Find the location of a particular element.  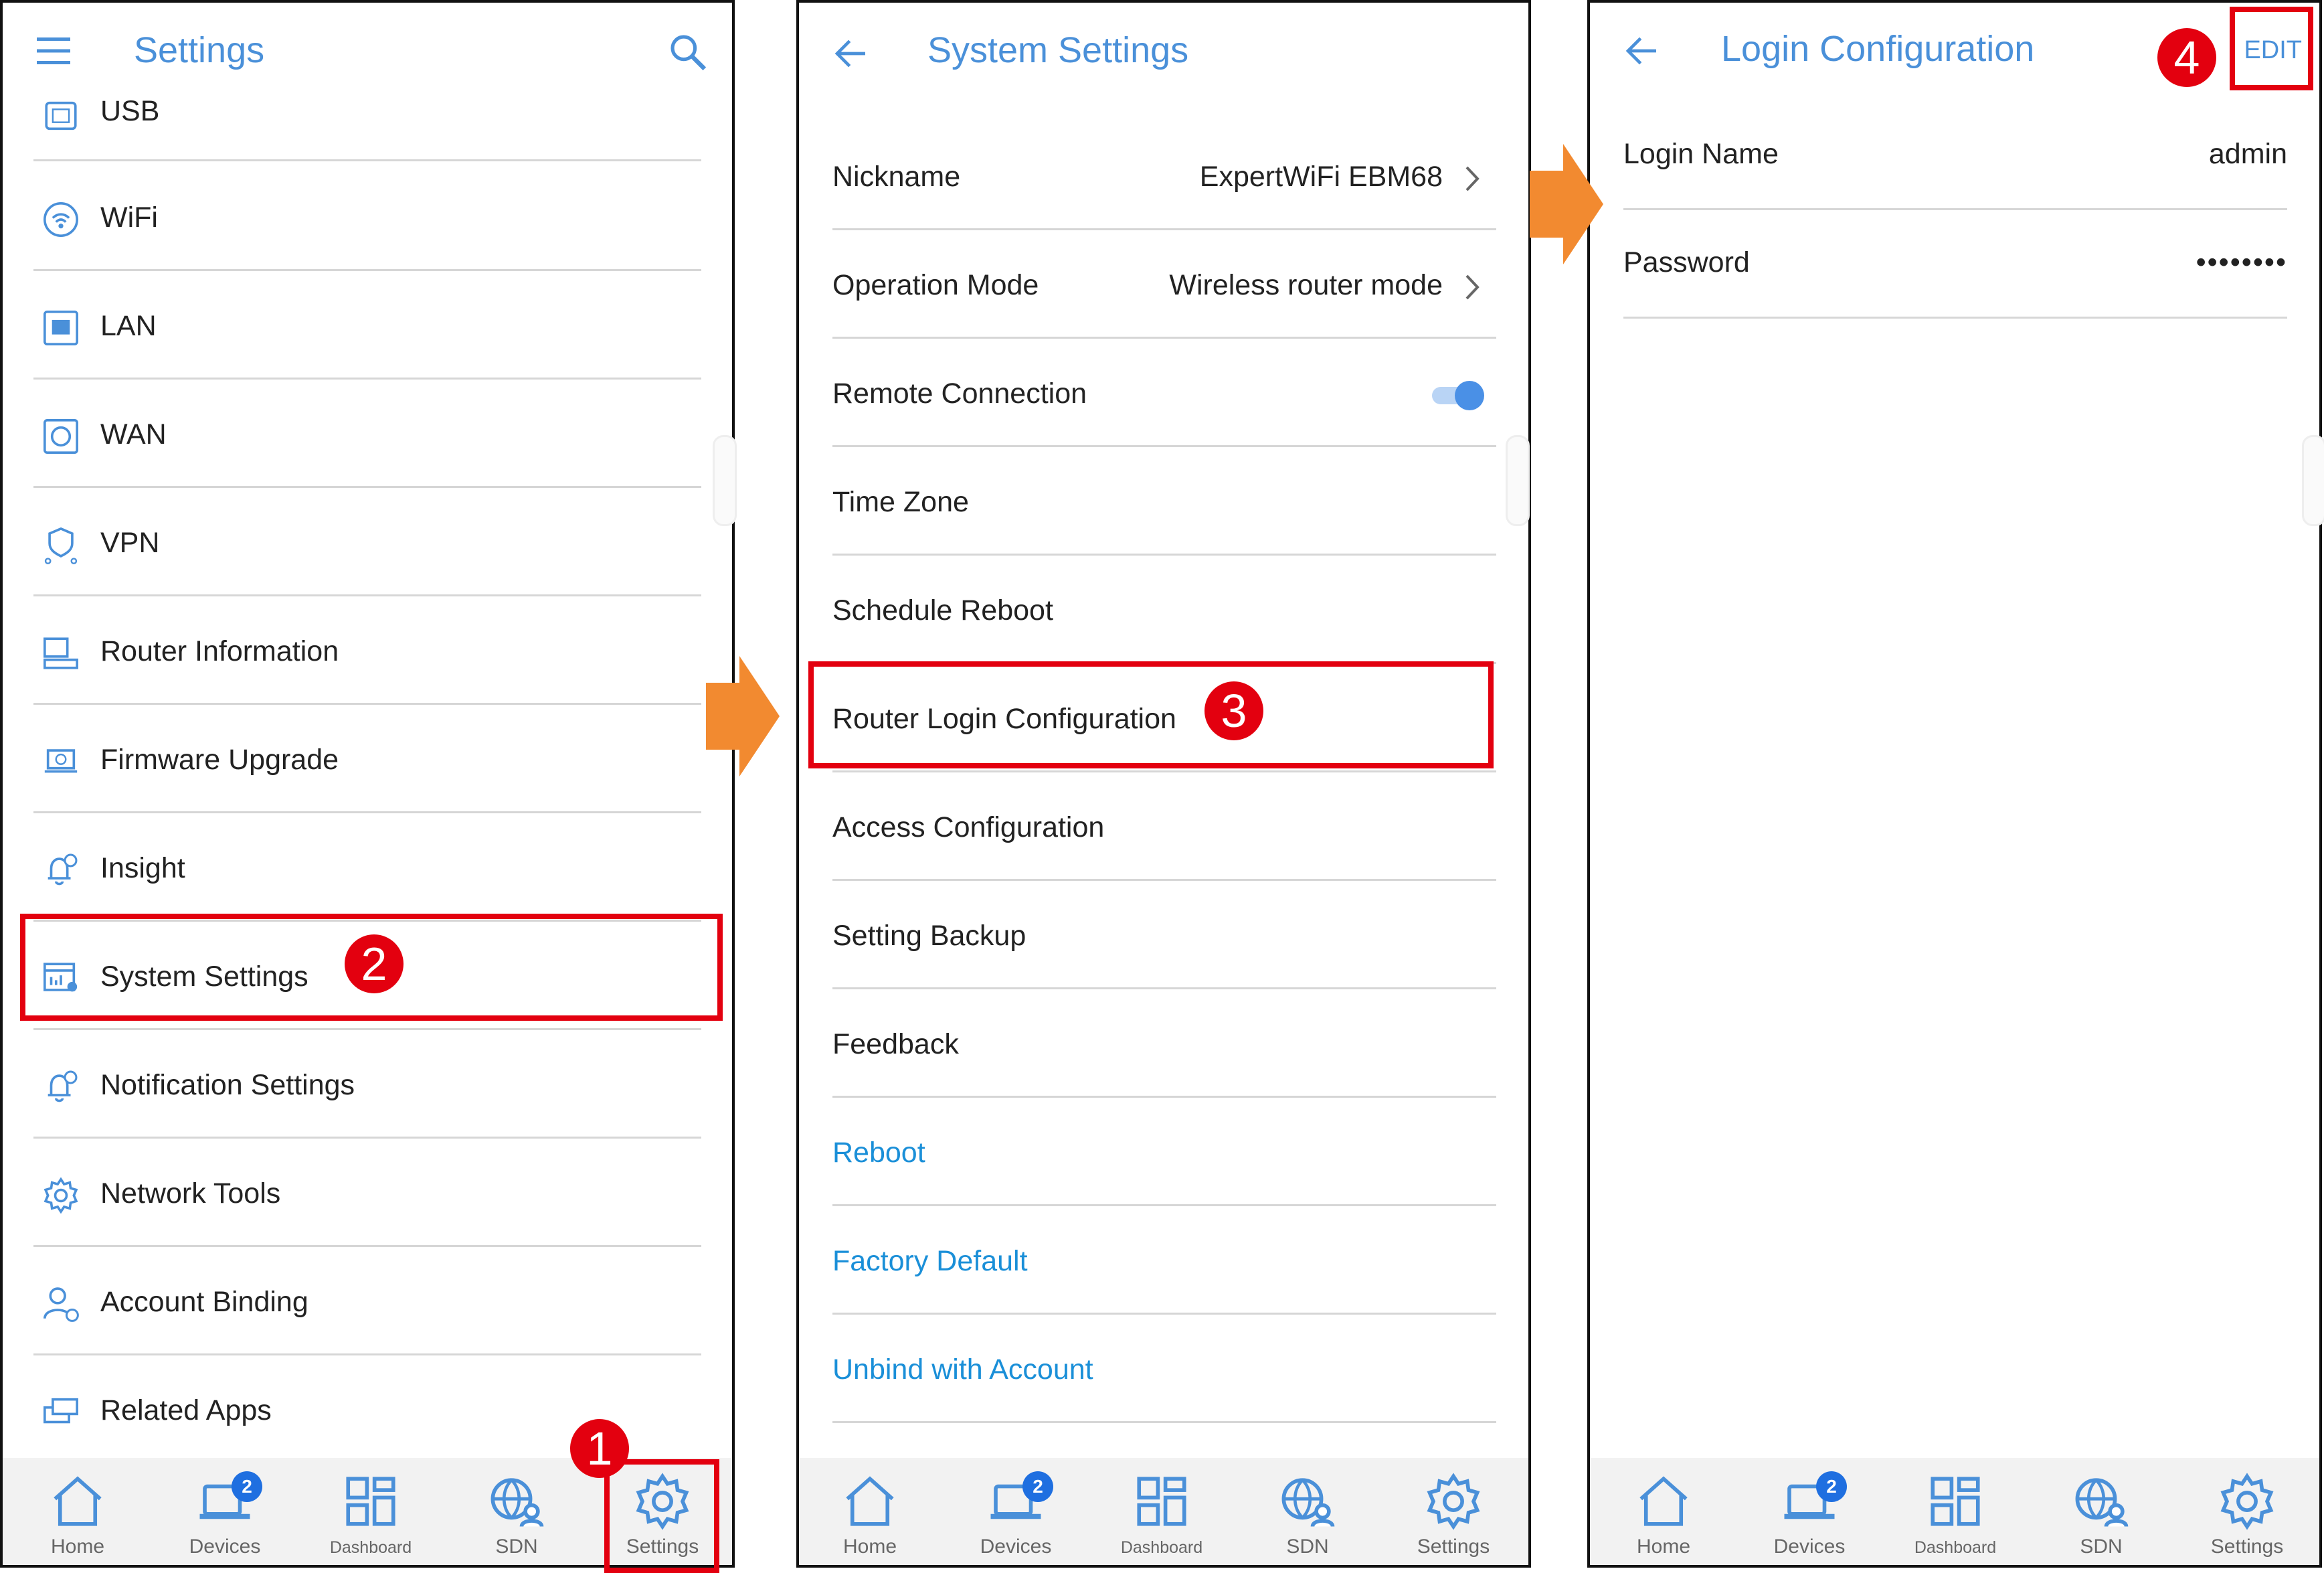

settings-item-label: Notification Settings is located at coordinates (227, 1085).